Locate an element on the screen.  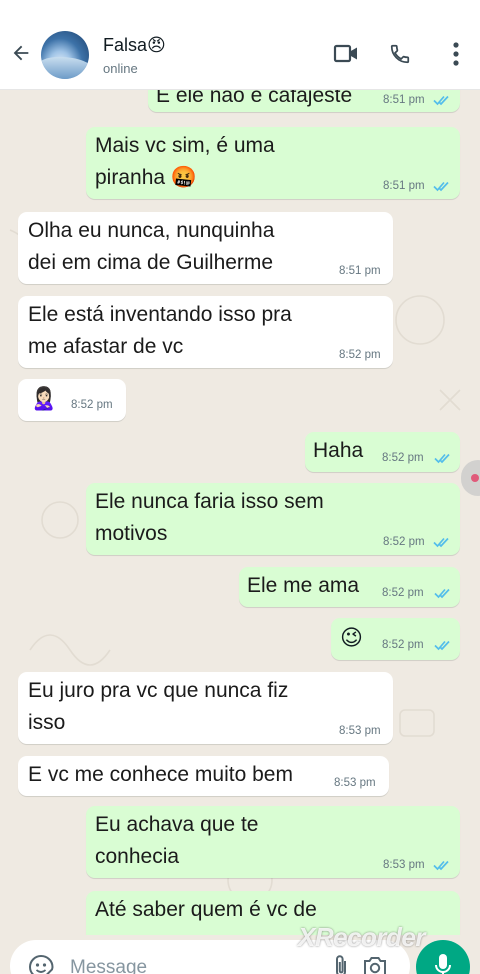
message-bubble-outgoing: É ele não é cafajeste 8:51 pm is located at coordinates (304, 101).